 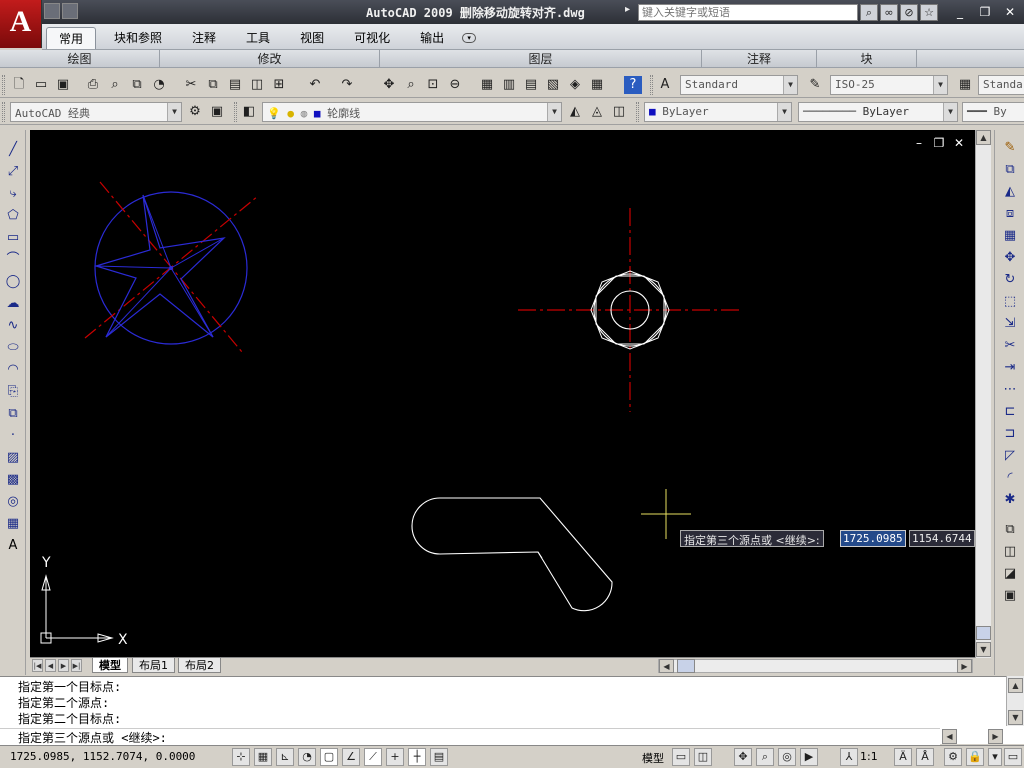 What do you see at coordinates (13, 524) in the screenshot?
I see `table-icon: ▦` at bounding box center [13, 524].